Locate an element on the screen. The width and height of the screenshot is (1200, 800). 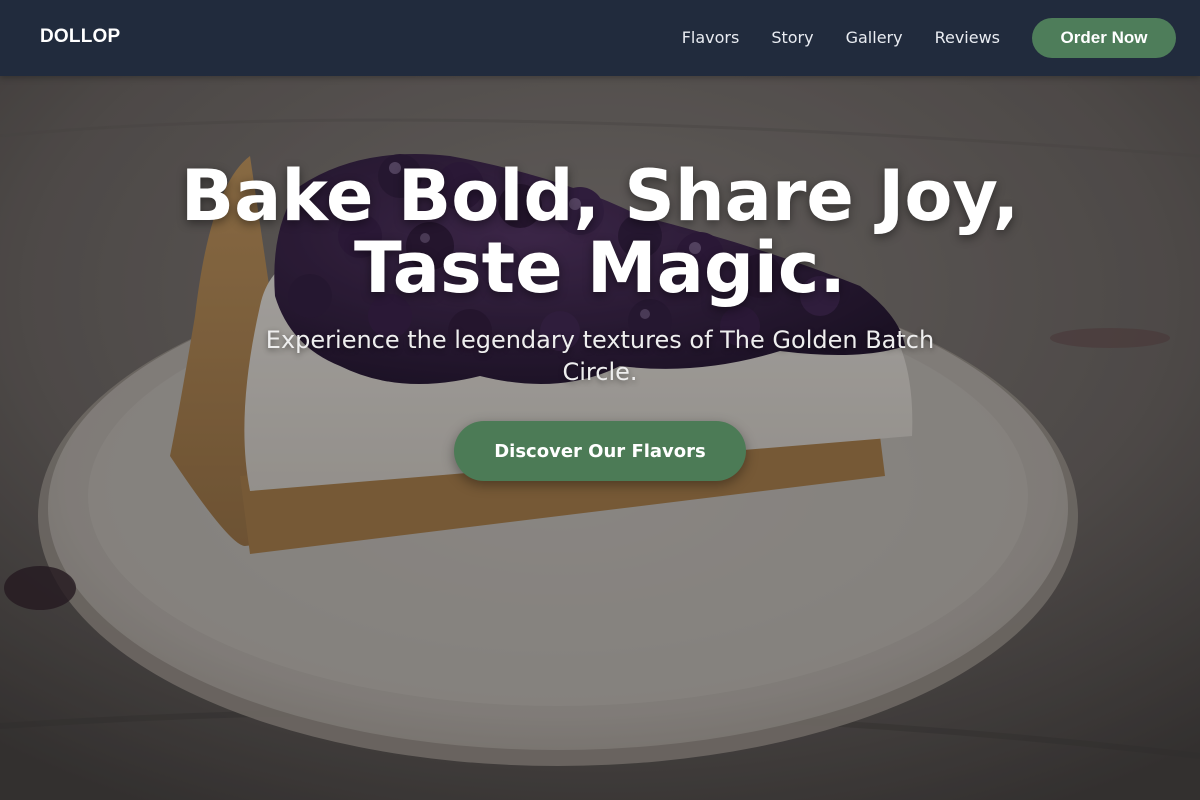
nav-link-gallery: Gallery is located at coordinates (874, 38).